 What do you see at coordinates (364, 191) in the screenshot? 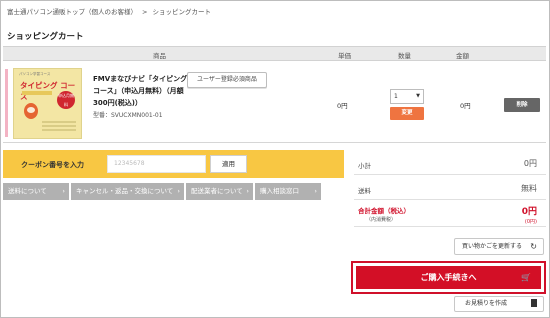
I see `shipping-label: 送料` at bounding box center [364, 191].